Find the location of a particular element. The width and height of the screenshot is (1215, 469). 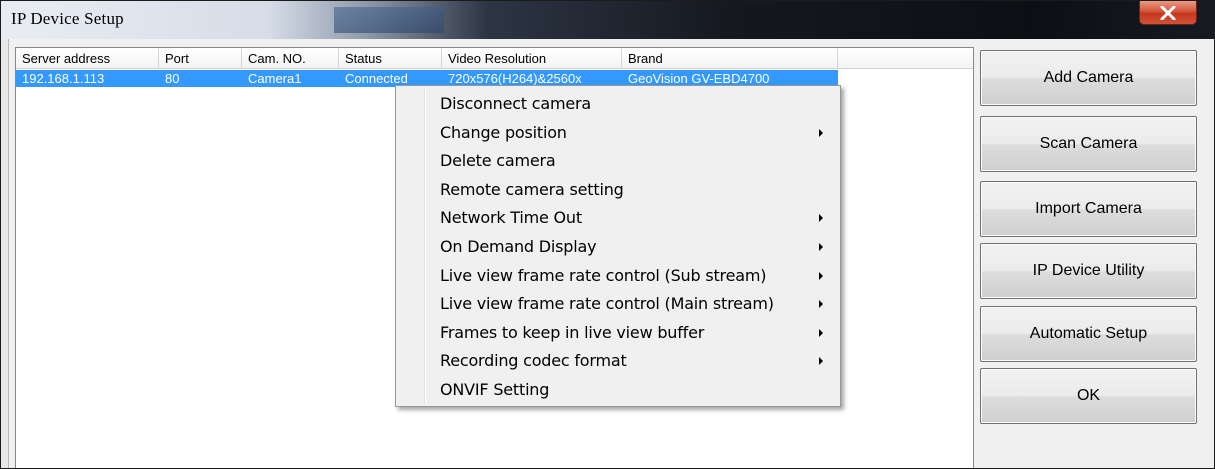

menu-item-onvif-setting: ONVIF Setting is located at coordinates (618, 389).